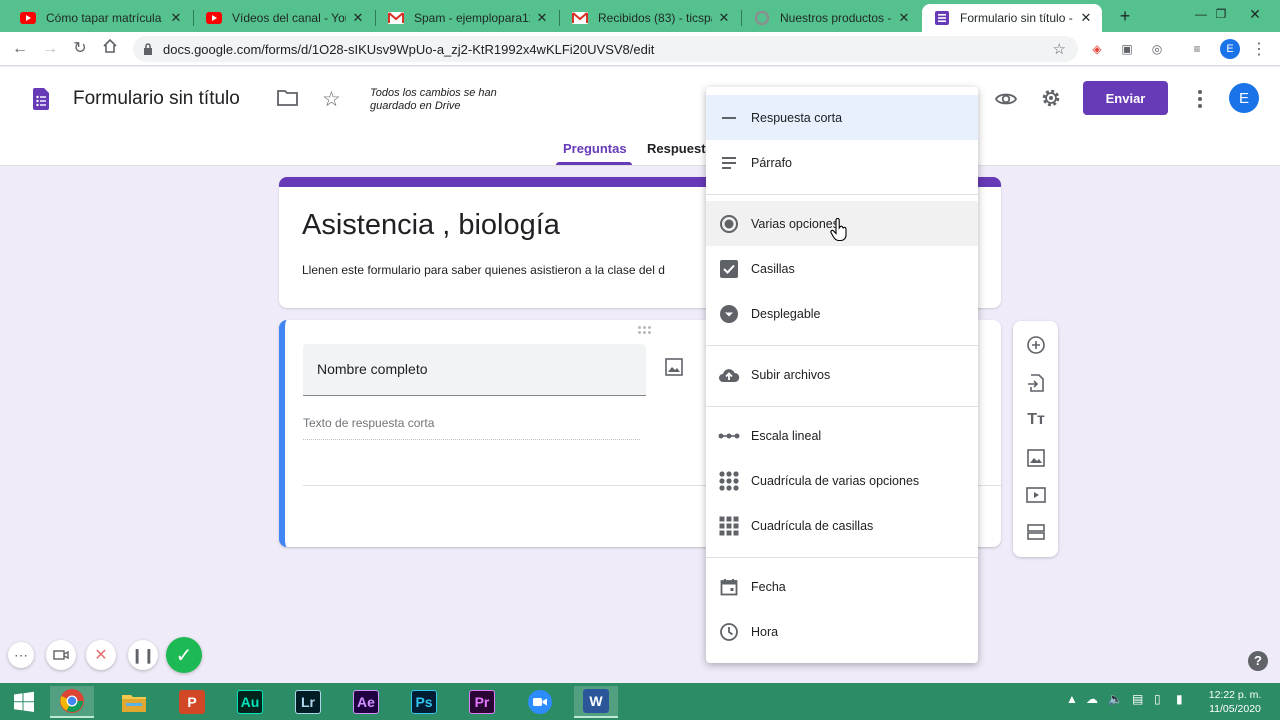  I want to click on import-questions-icon, so click(1036, 383).